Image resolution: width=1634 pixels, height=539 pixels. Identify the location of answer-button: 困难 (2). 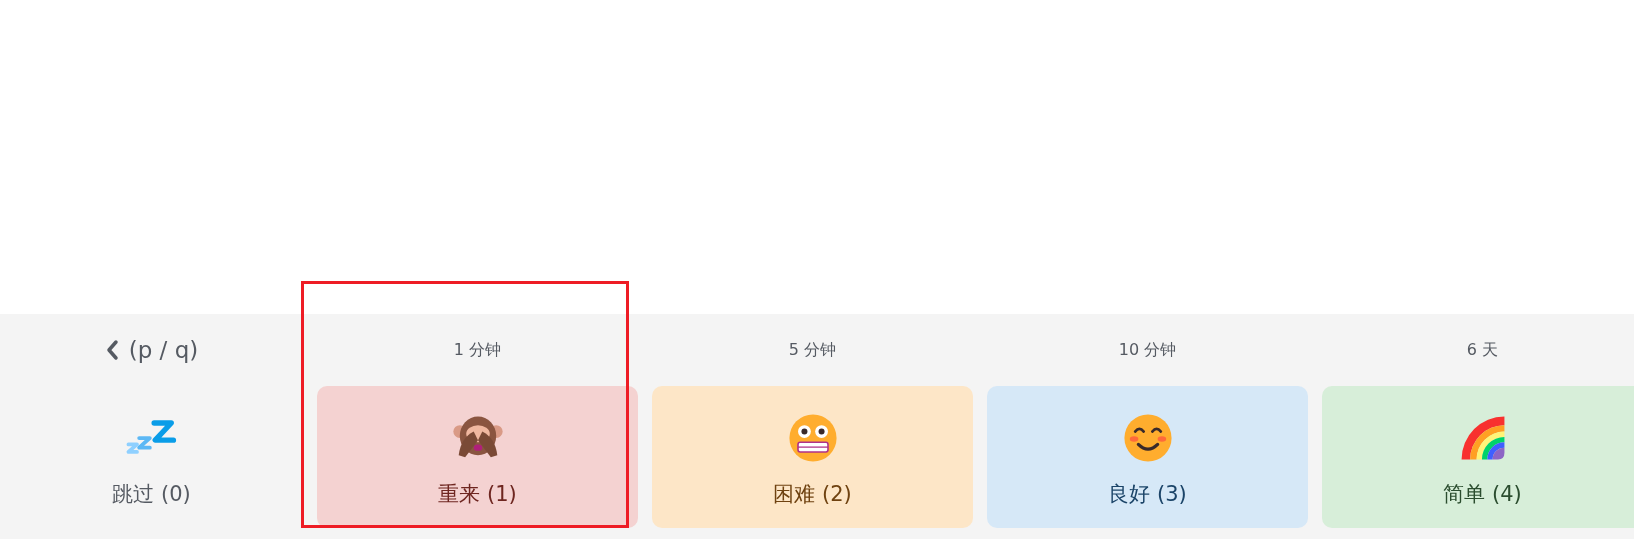
(812, 457).